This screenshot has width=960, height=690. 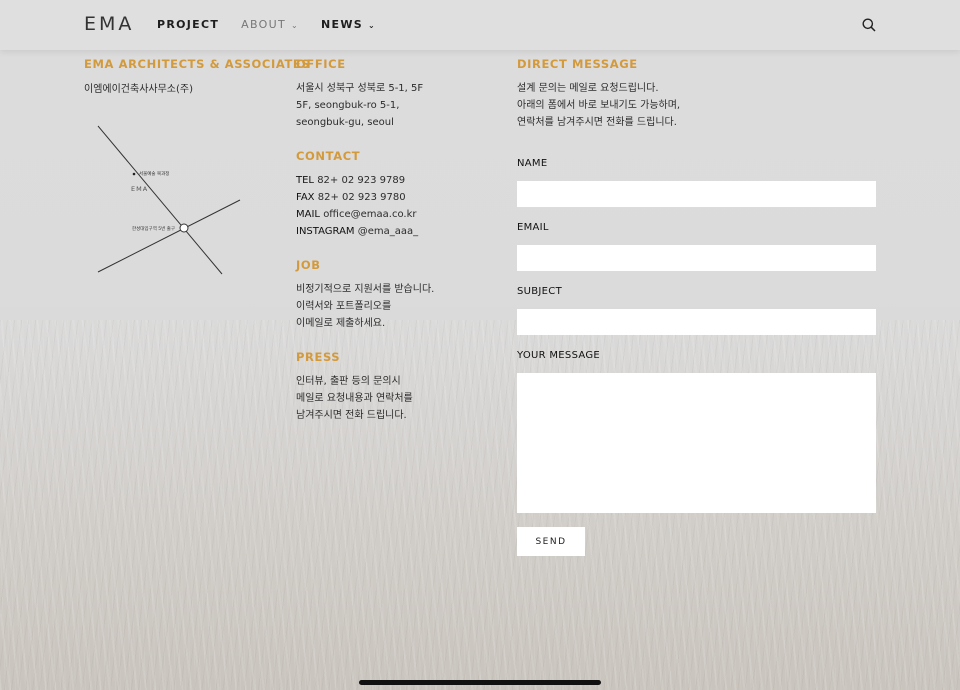 What do you see at coordinates (139, 89) in the screenshot?
I see `firm-korean-name: 이엠에이건축사사무소(주)` at bounding box center [139, 89].